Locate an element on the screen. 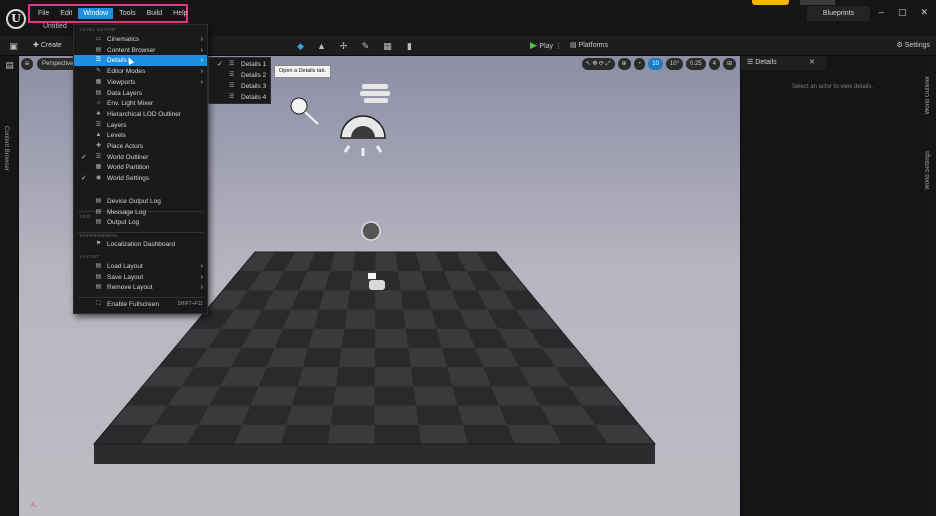 The width and height of the screenshot is (936, 516). world-settings-tab: World Settings is located at coordinates (928, 170).